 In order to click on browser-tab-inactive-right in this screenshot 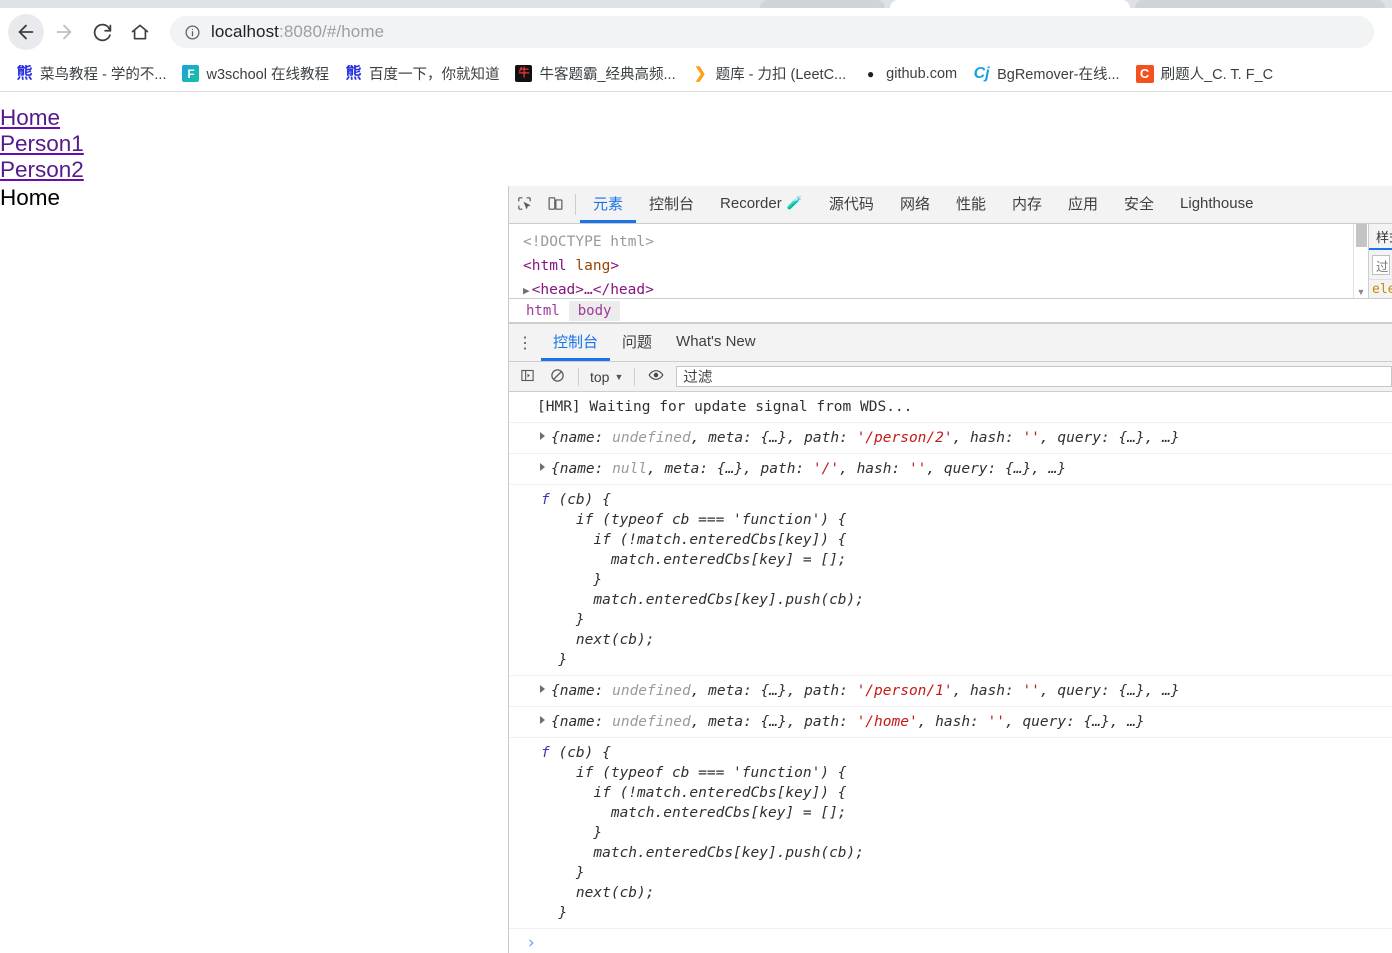, I will do `click(1260, 4)`.